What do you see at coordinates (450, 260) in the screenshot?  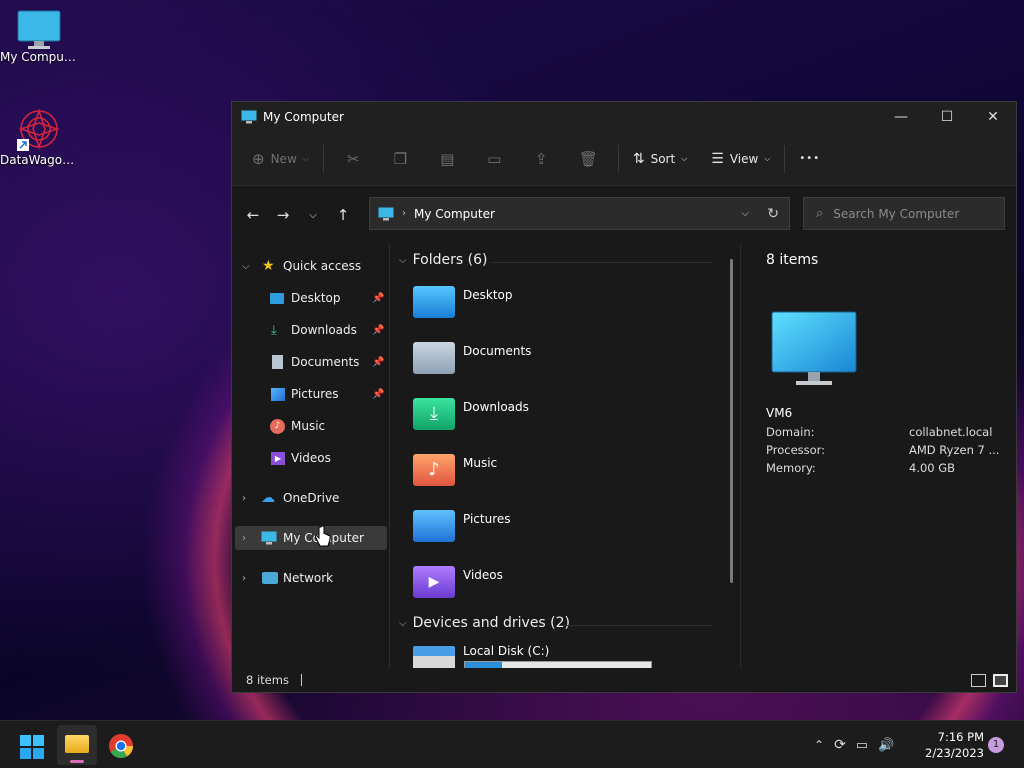 I see `group-label: Folders (6)` at bounding box center [450, 260].